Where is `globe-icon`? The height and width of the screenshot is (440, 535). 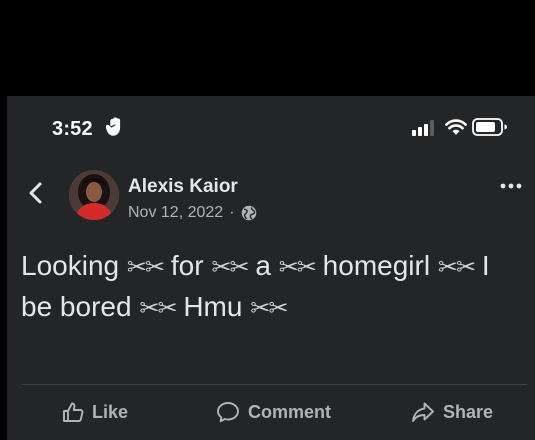 globe-icon is located at coordinates (248, 213).